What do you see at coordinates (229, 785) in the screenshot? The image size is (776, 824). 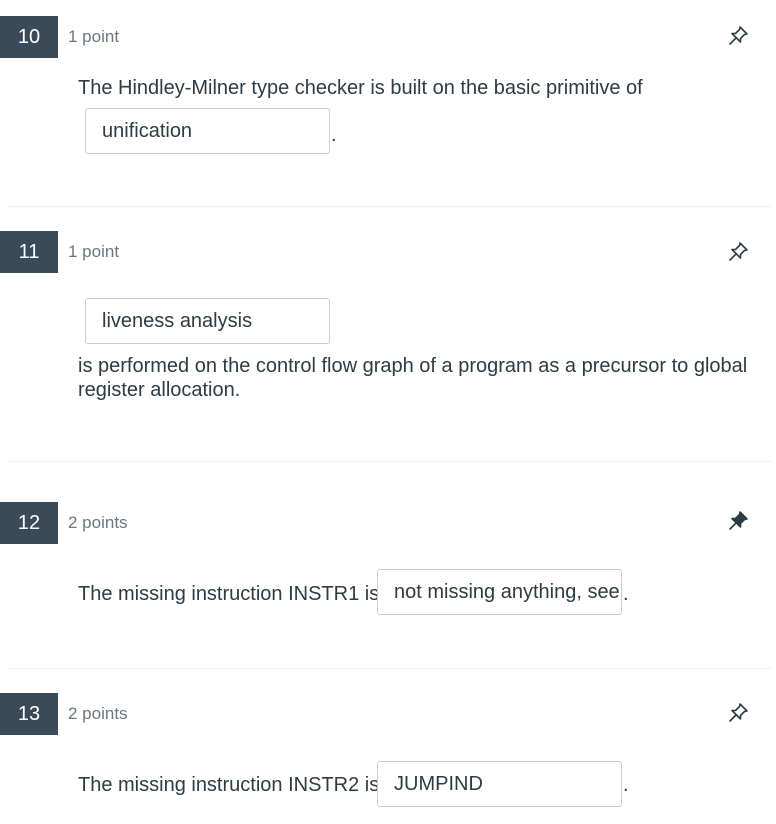 I see `question-text: The missing instruction INSTR2 is` at bounding box center [229, 785].